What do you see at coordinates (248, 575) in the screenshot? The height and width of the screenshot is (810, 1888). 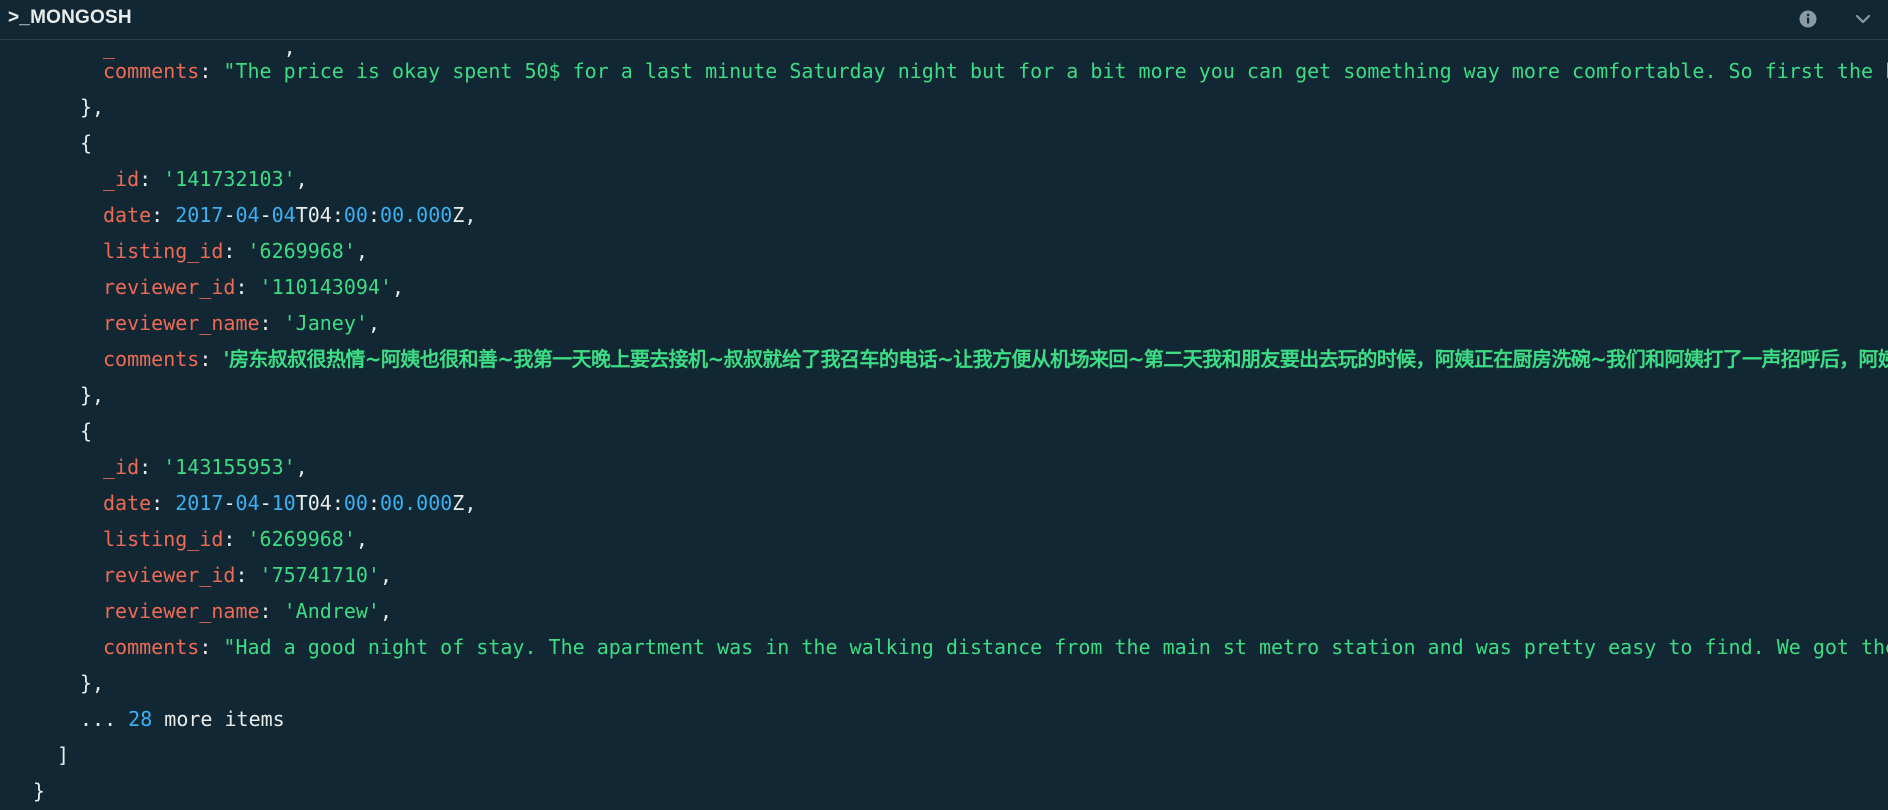 I see `reviewer-id-line: reviewer_id: '75741710',` at bounding box center [248, 575].